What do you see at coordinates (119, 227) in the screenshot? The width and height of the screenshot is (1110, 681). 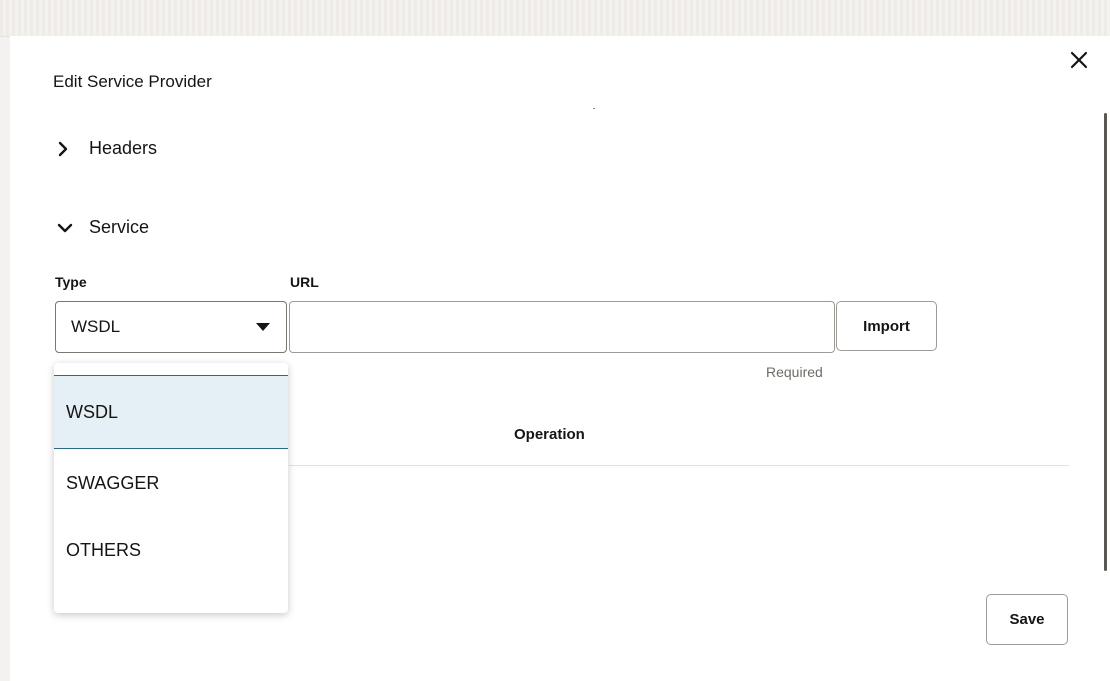 I see `service-section-label: Service` at bounding box center [119, 227].